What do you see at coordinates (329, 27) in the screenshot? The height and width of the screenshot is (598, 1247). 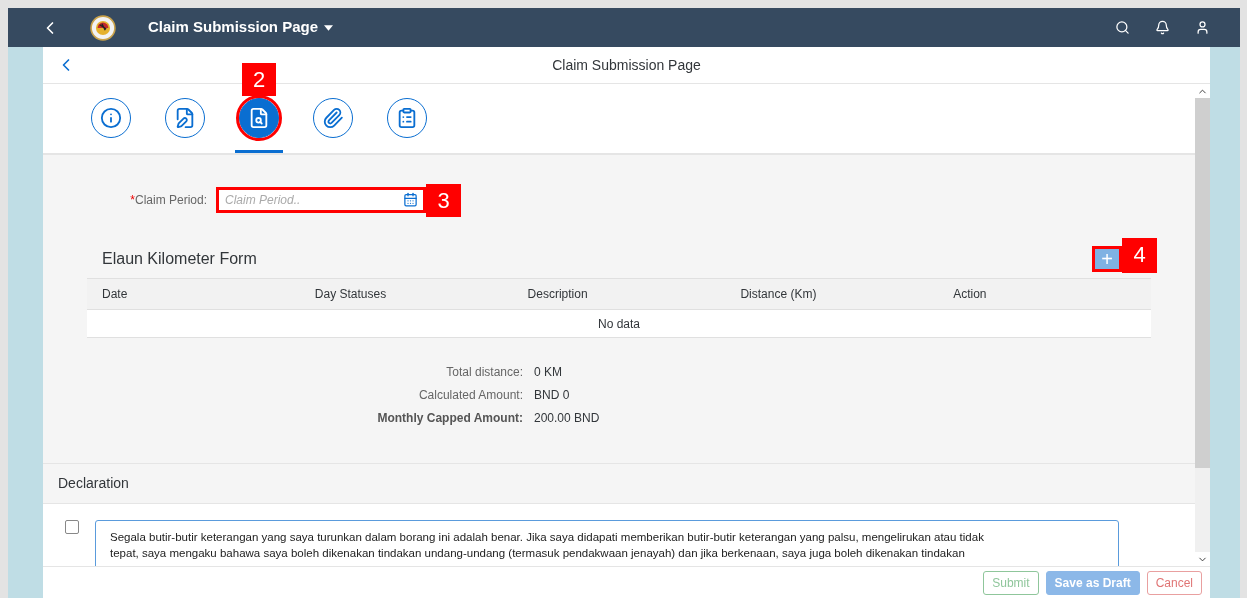 I see `dropdown-caret-icon` at bounding box center [329, 27].